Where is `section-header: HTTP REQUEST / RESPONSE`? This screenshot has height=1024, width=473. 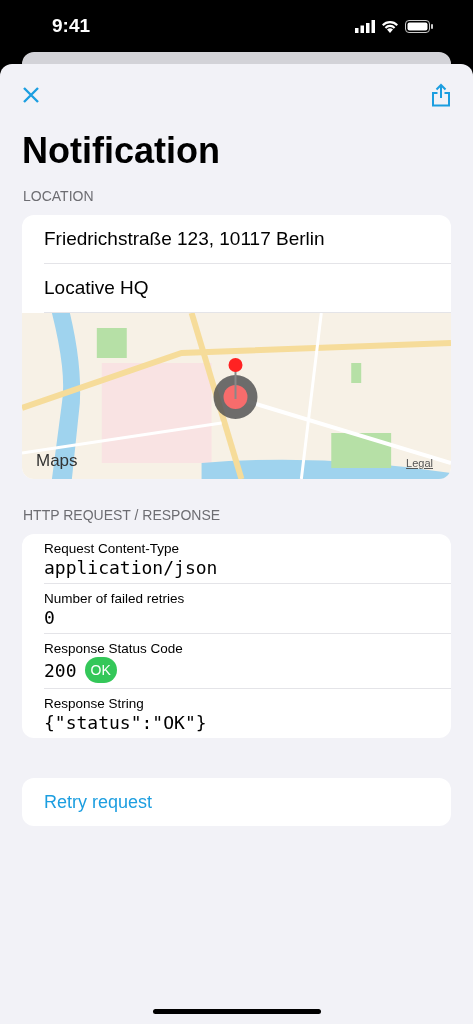
section-header: HTTP REQUEST / RESPONSE is located at coordinates (122, 515).